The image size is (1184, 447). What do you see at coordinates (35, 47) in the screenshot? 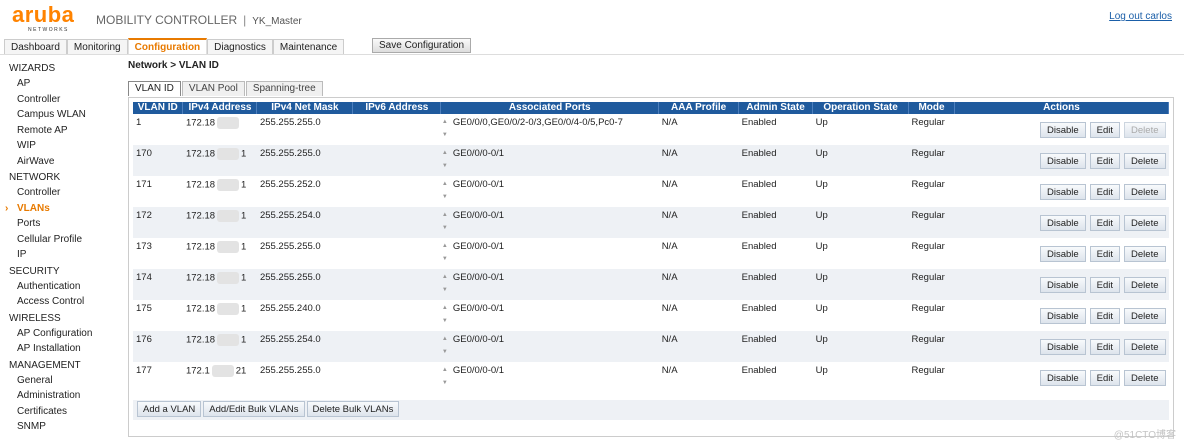
I see `tab-dashboard: Dashboard` at bounding box center [35, 47].